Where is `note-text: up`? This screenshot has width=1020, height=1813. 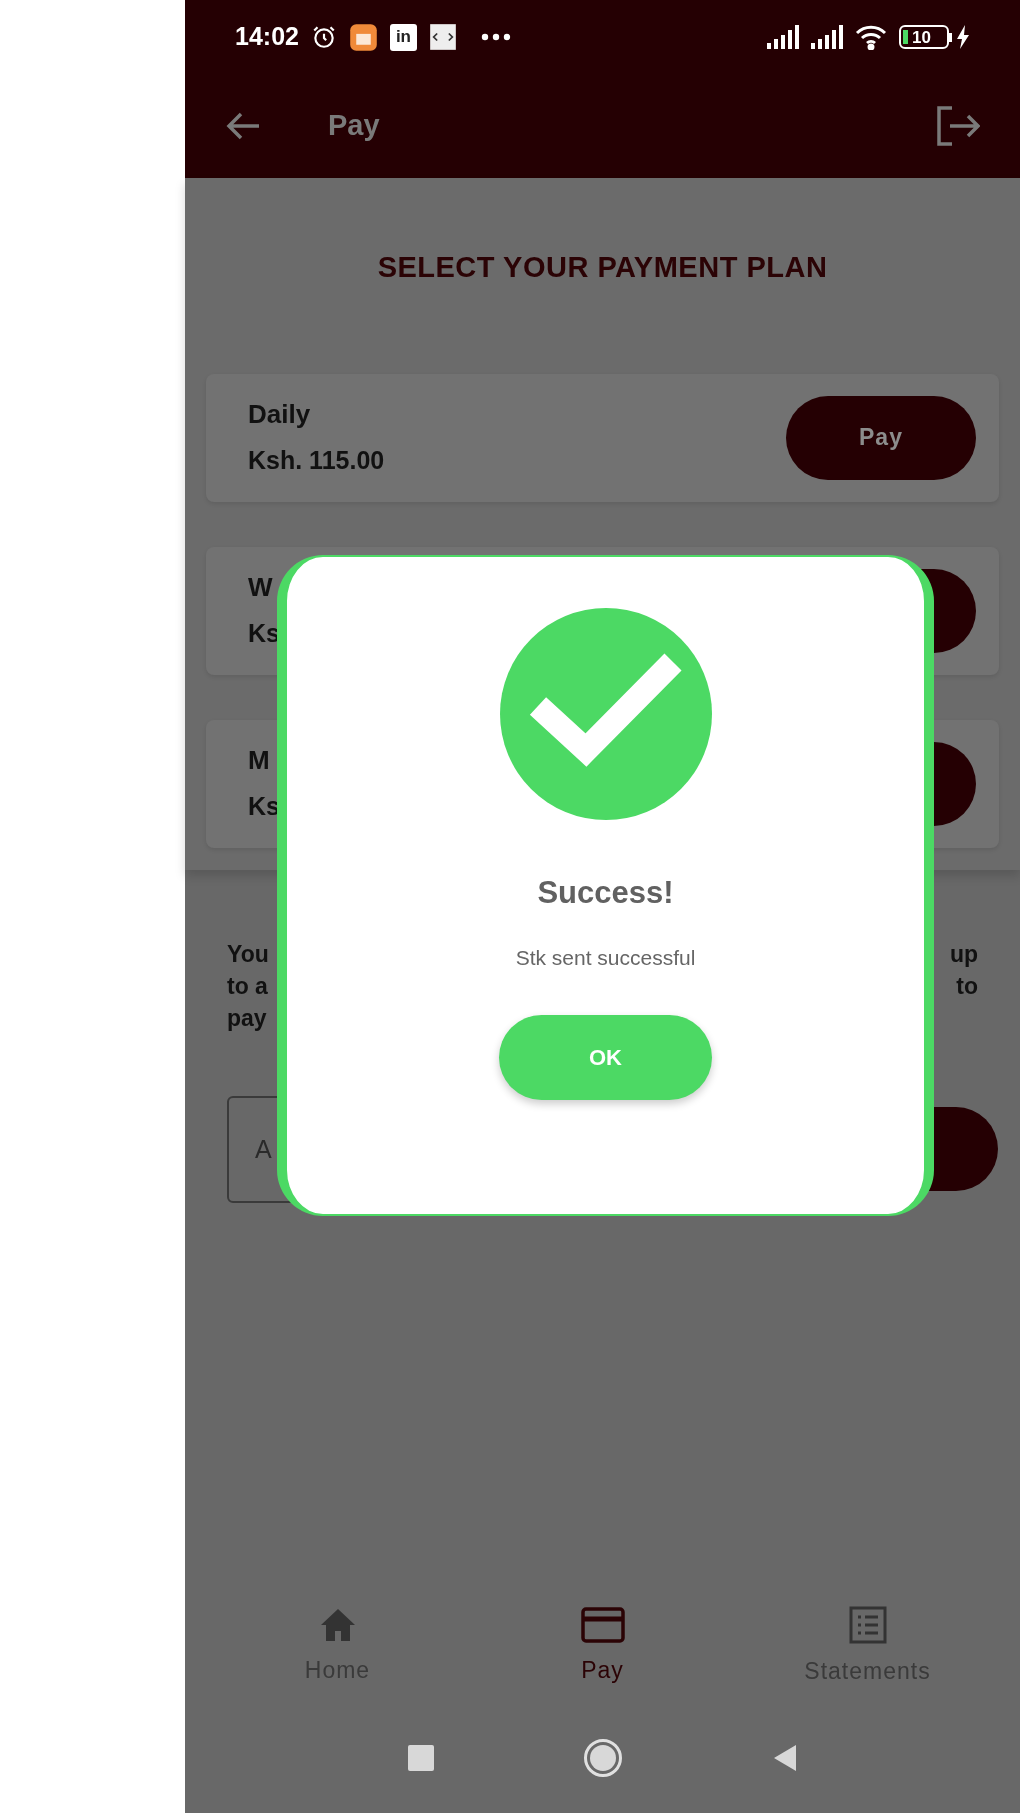
note-text: up is located at coordinates (963, 954).